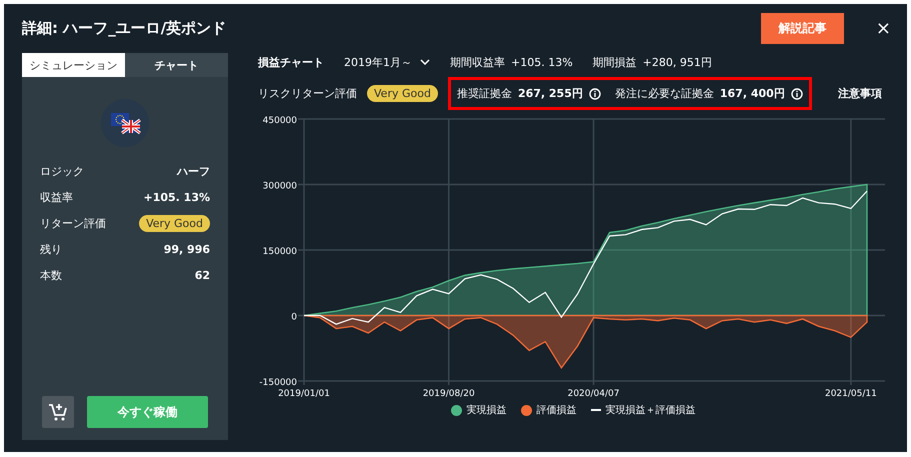 The height and width of the screenshot is (457, 911). Describe the element at coordinates (484, 93) in the screenshot. I see `margin-label: 推奨証拠金` at that location.